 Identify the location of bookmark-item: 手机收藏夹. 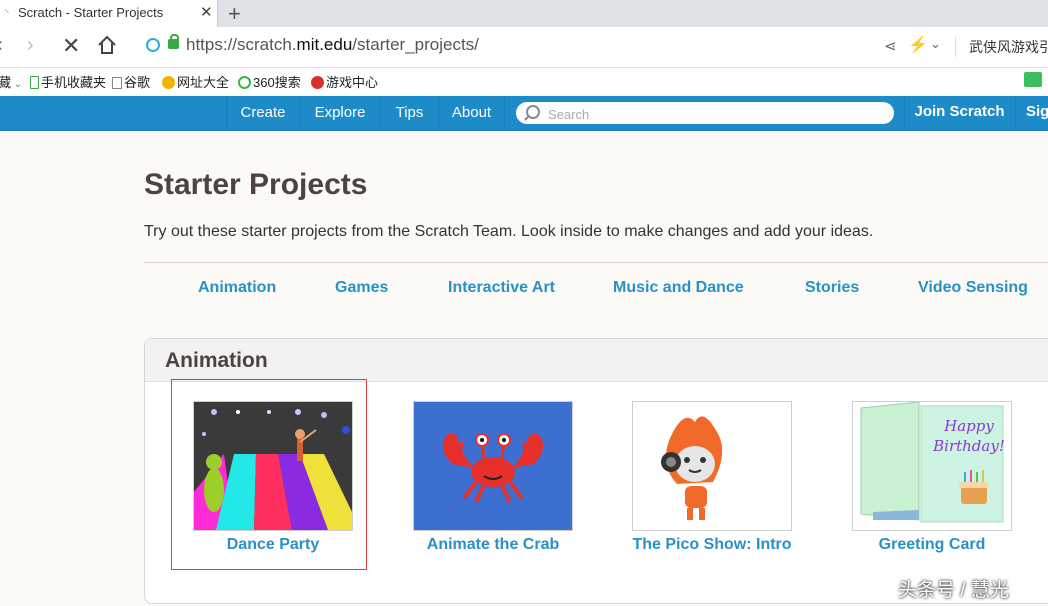
(68, 81).